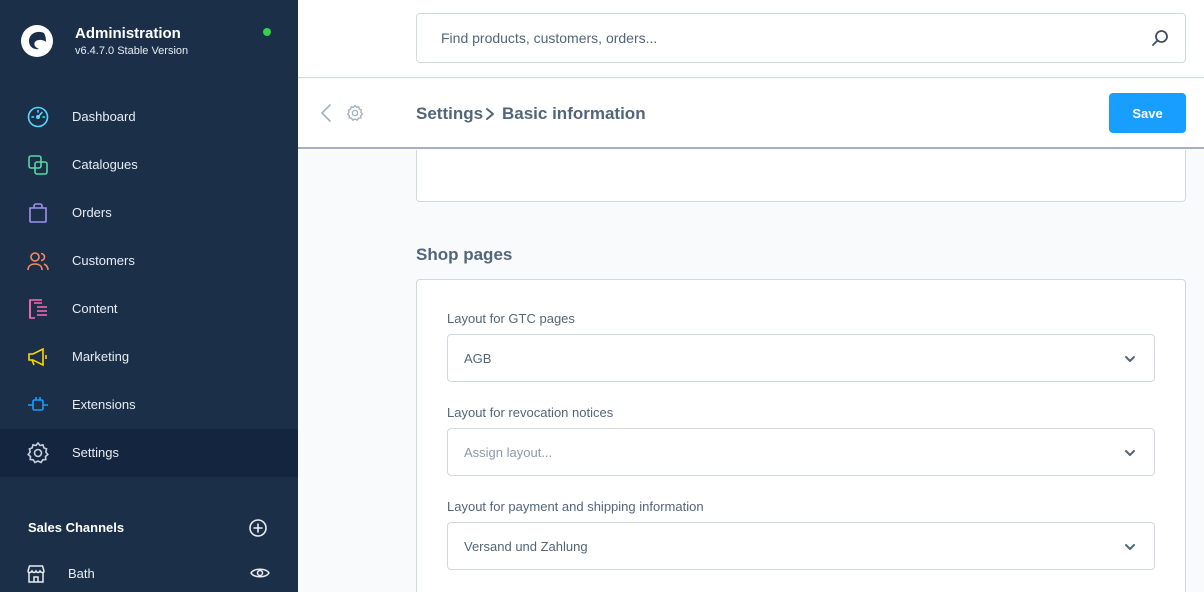 The height and width of the screenshot is (592, 1204). What do you see at coordinates (38, 452) in the screenshot?
I see `settings-icon` at bounding box center [38, 452].